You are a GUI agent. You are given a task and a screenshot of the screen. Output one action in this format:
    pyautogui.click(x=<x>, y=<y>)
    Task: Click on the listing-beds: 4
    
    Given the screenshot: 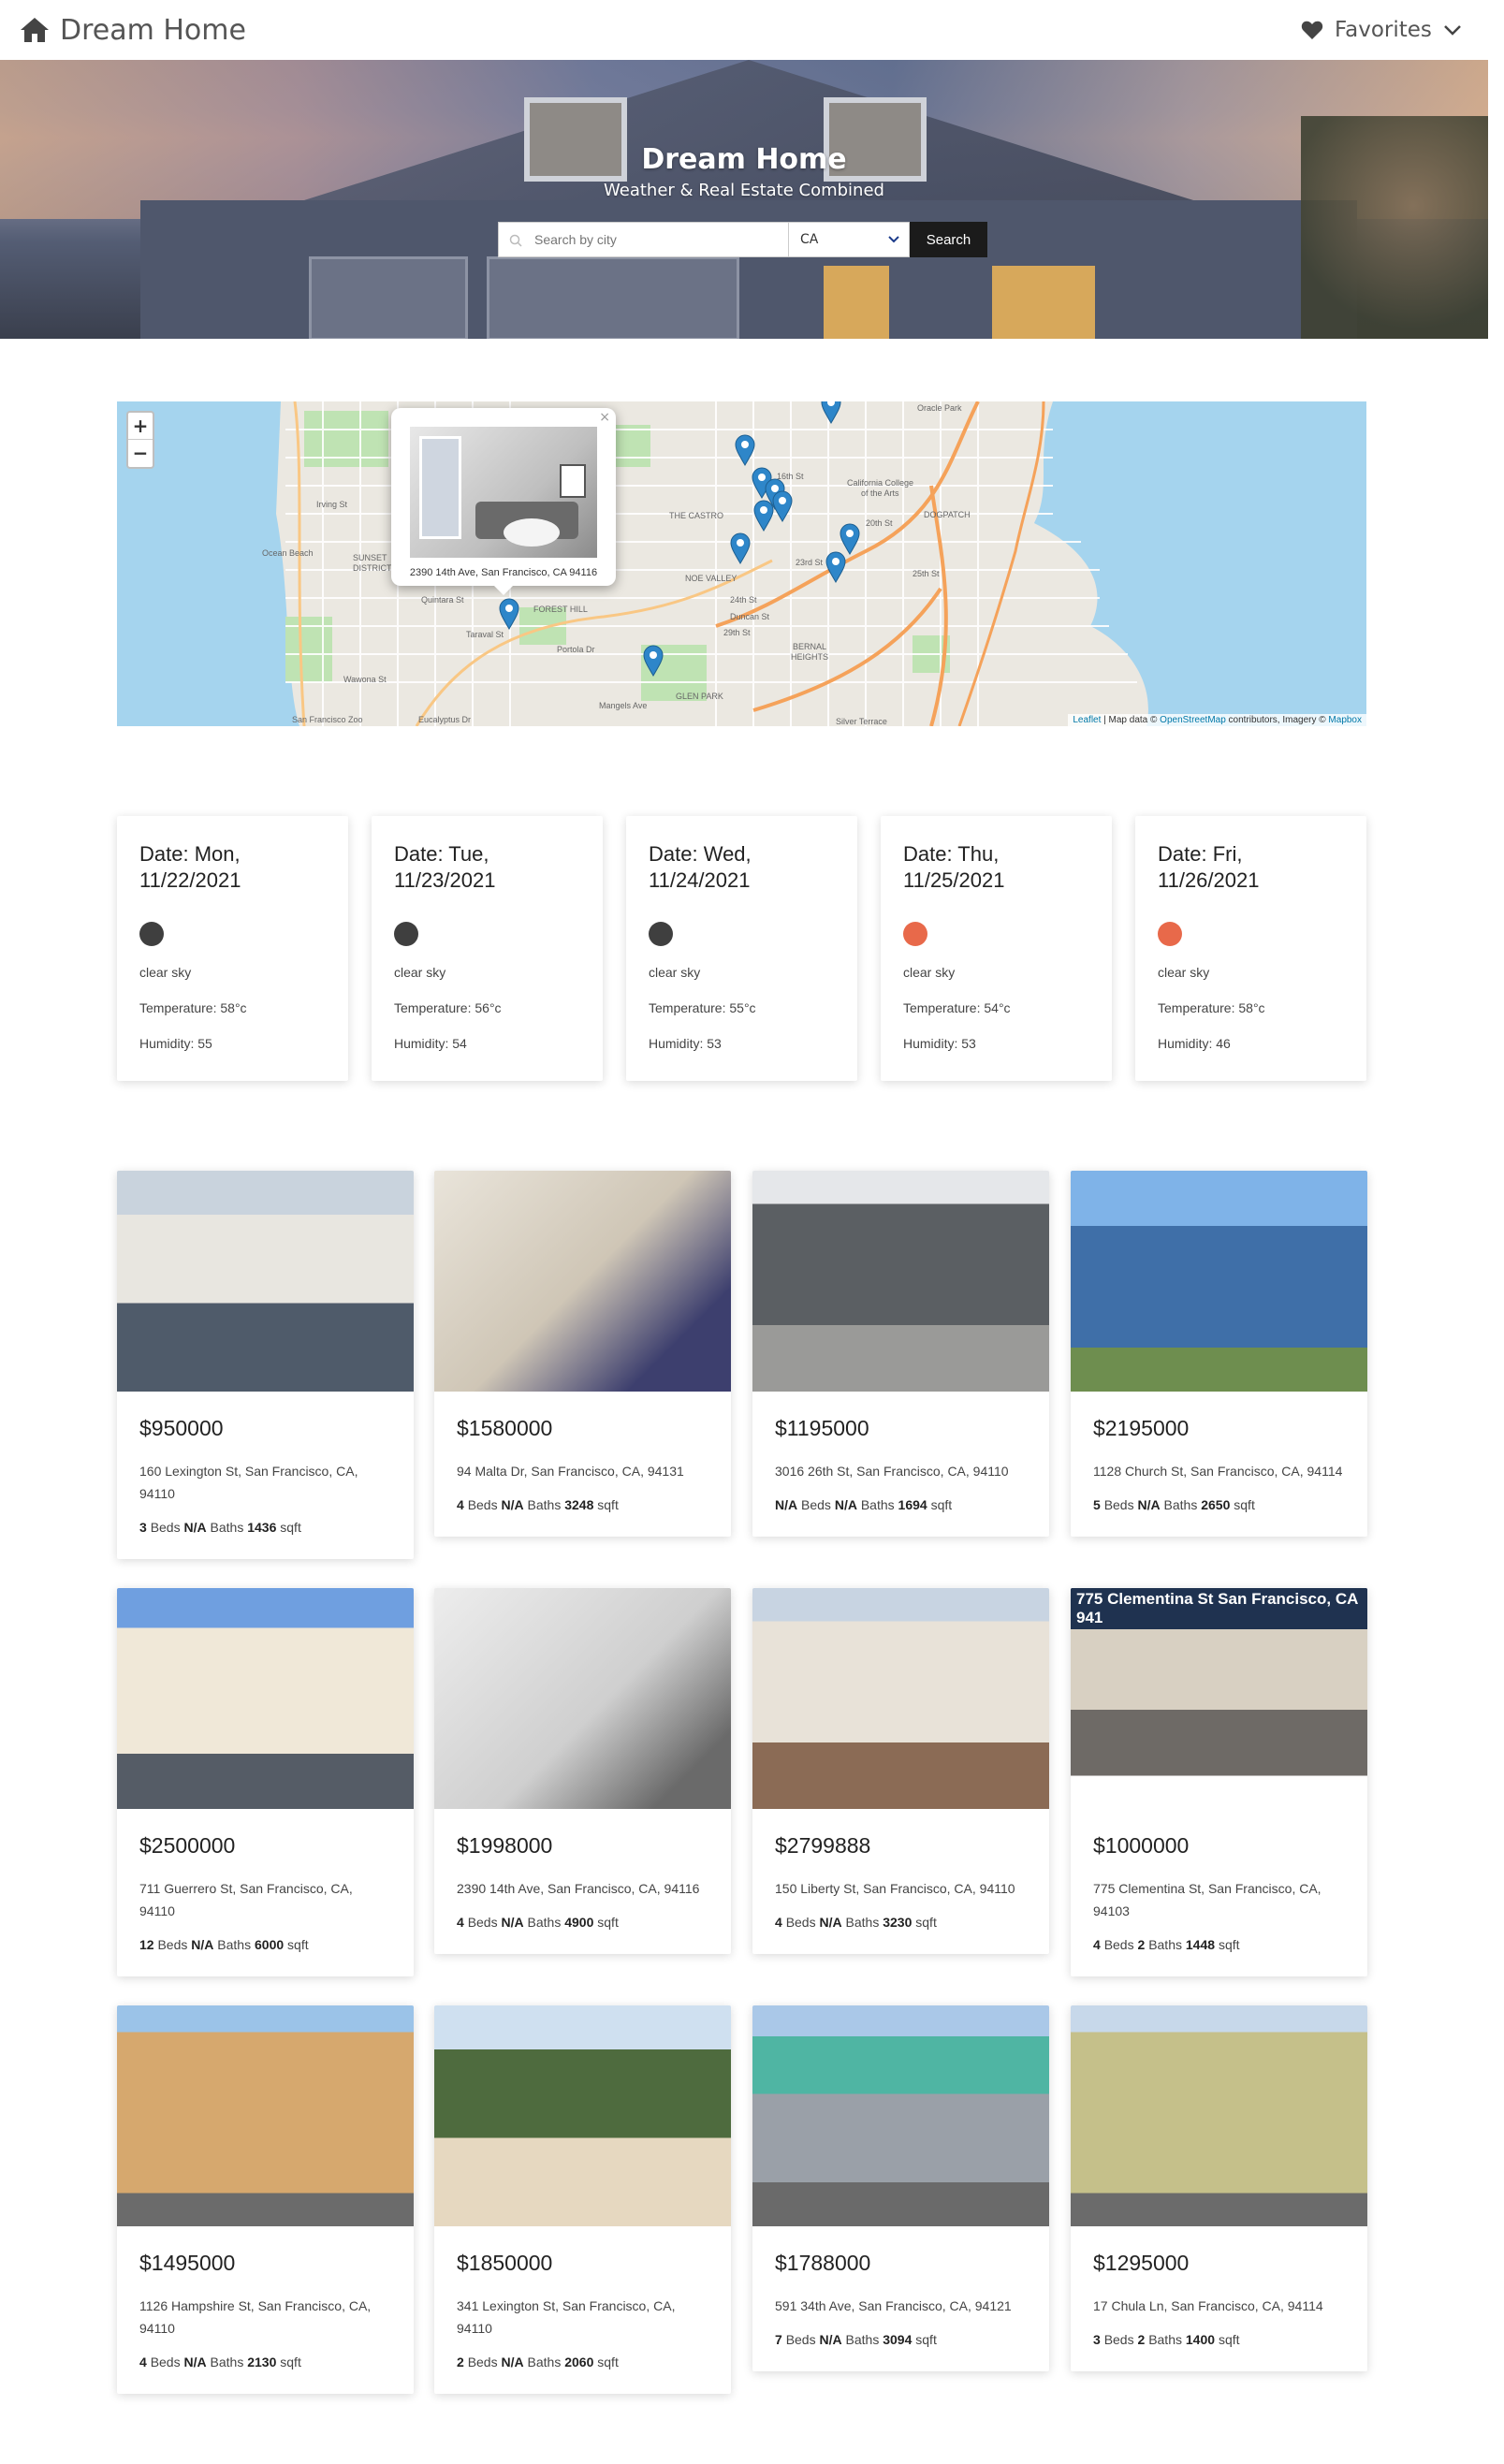 What is the action you would take?
    pyautogui.click(x=460, y=1505)
    